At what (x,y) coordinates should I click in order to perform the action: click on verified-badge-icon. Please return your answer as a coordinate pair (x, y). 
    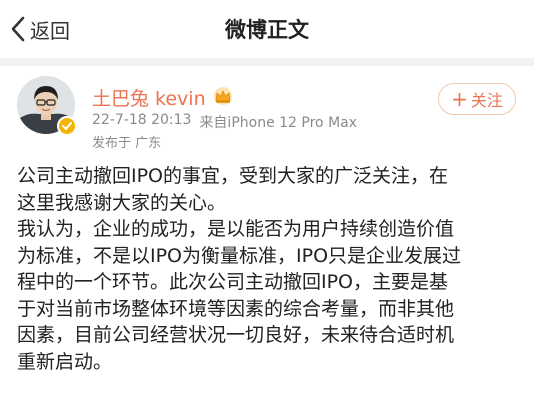
    Looking at the image, I should click on (67, 126).